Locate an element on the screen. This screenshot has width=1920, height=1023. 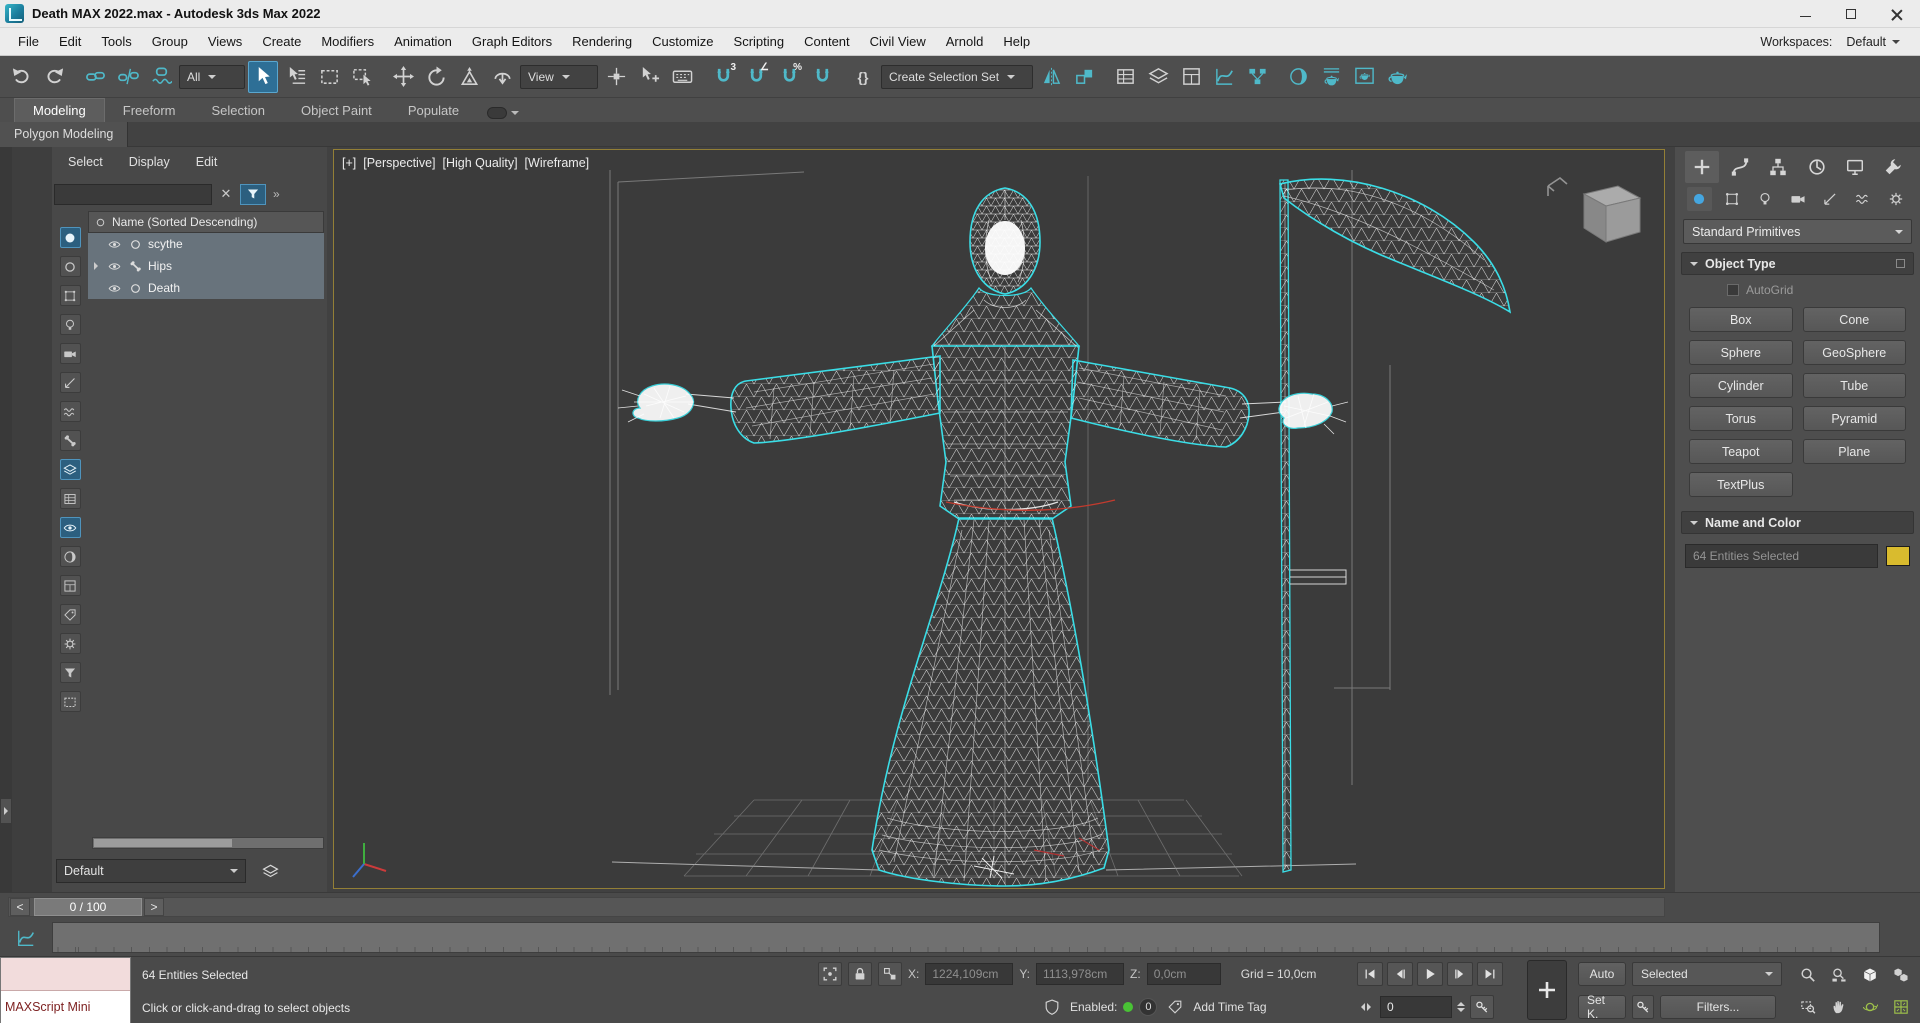
menu-arnold: Arnold is located at coordinates (965, 41).